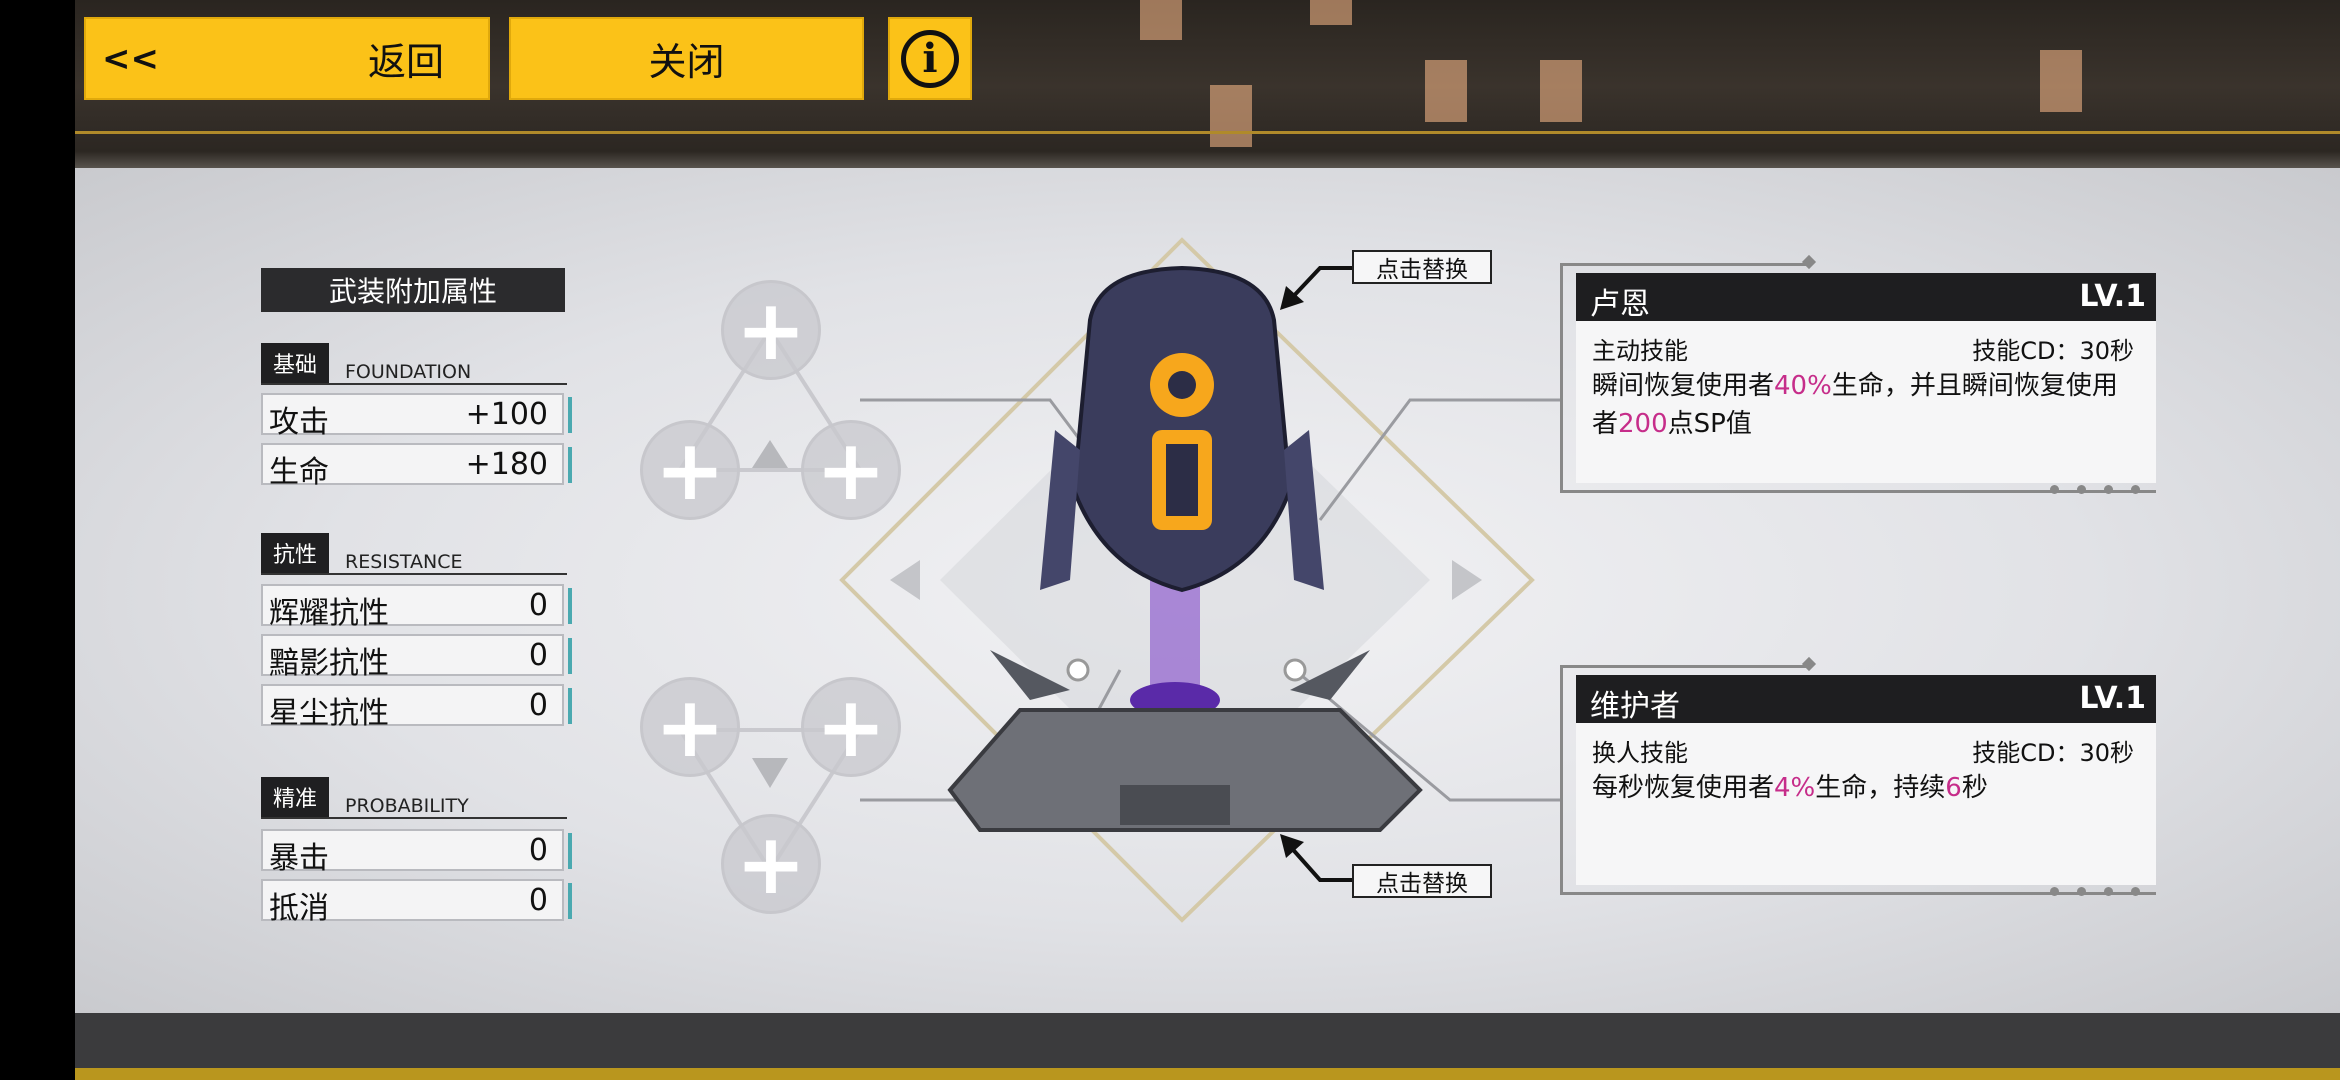  Describe the element at coordinates (416, 607) in the screenshot. I see `stat-row-radiance-res: 辉耀抗性 0` at that location.